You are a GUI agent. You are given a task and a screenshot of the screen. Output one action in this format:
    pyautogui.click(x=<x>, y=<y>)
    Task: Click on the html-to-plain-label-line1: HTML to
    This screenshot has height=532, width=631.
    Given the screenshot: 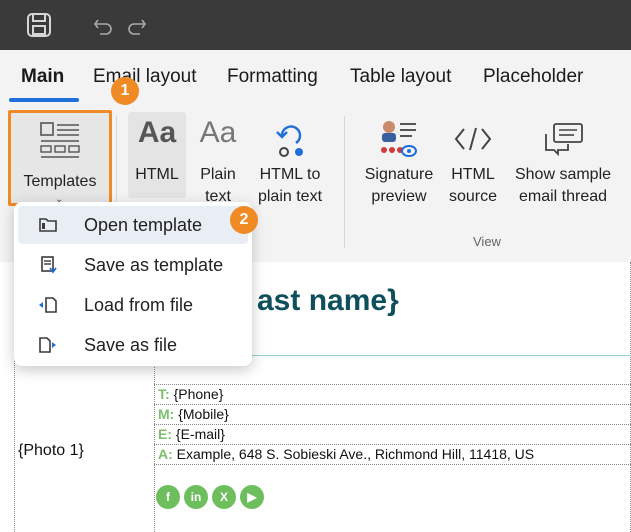 What is the action you would take?
    pyautogui.click(x=290, y=174)
    